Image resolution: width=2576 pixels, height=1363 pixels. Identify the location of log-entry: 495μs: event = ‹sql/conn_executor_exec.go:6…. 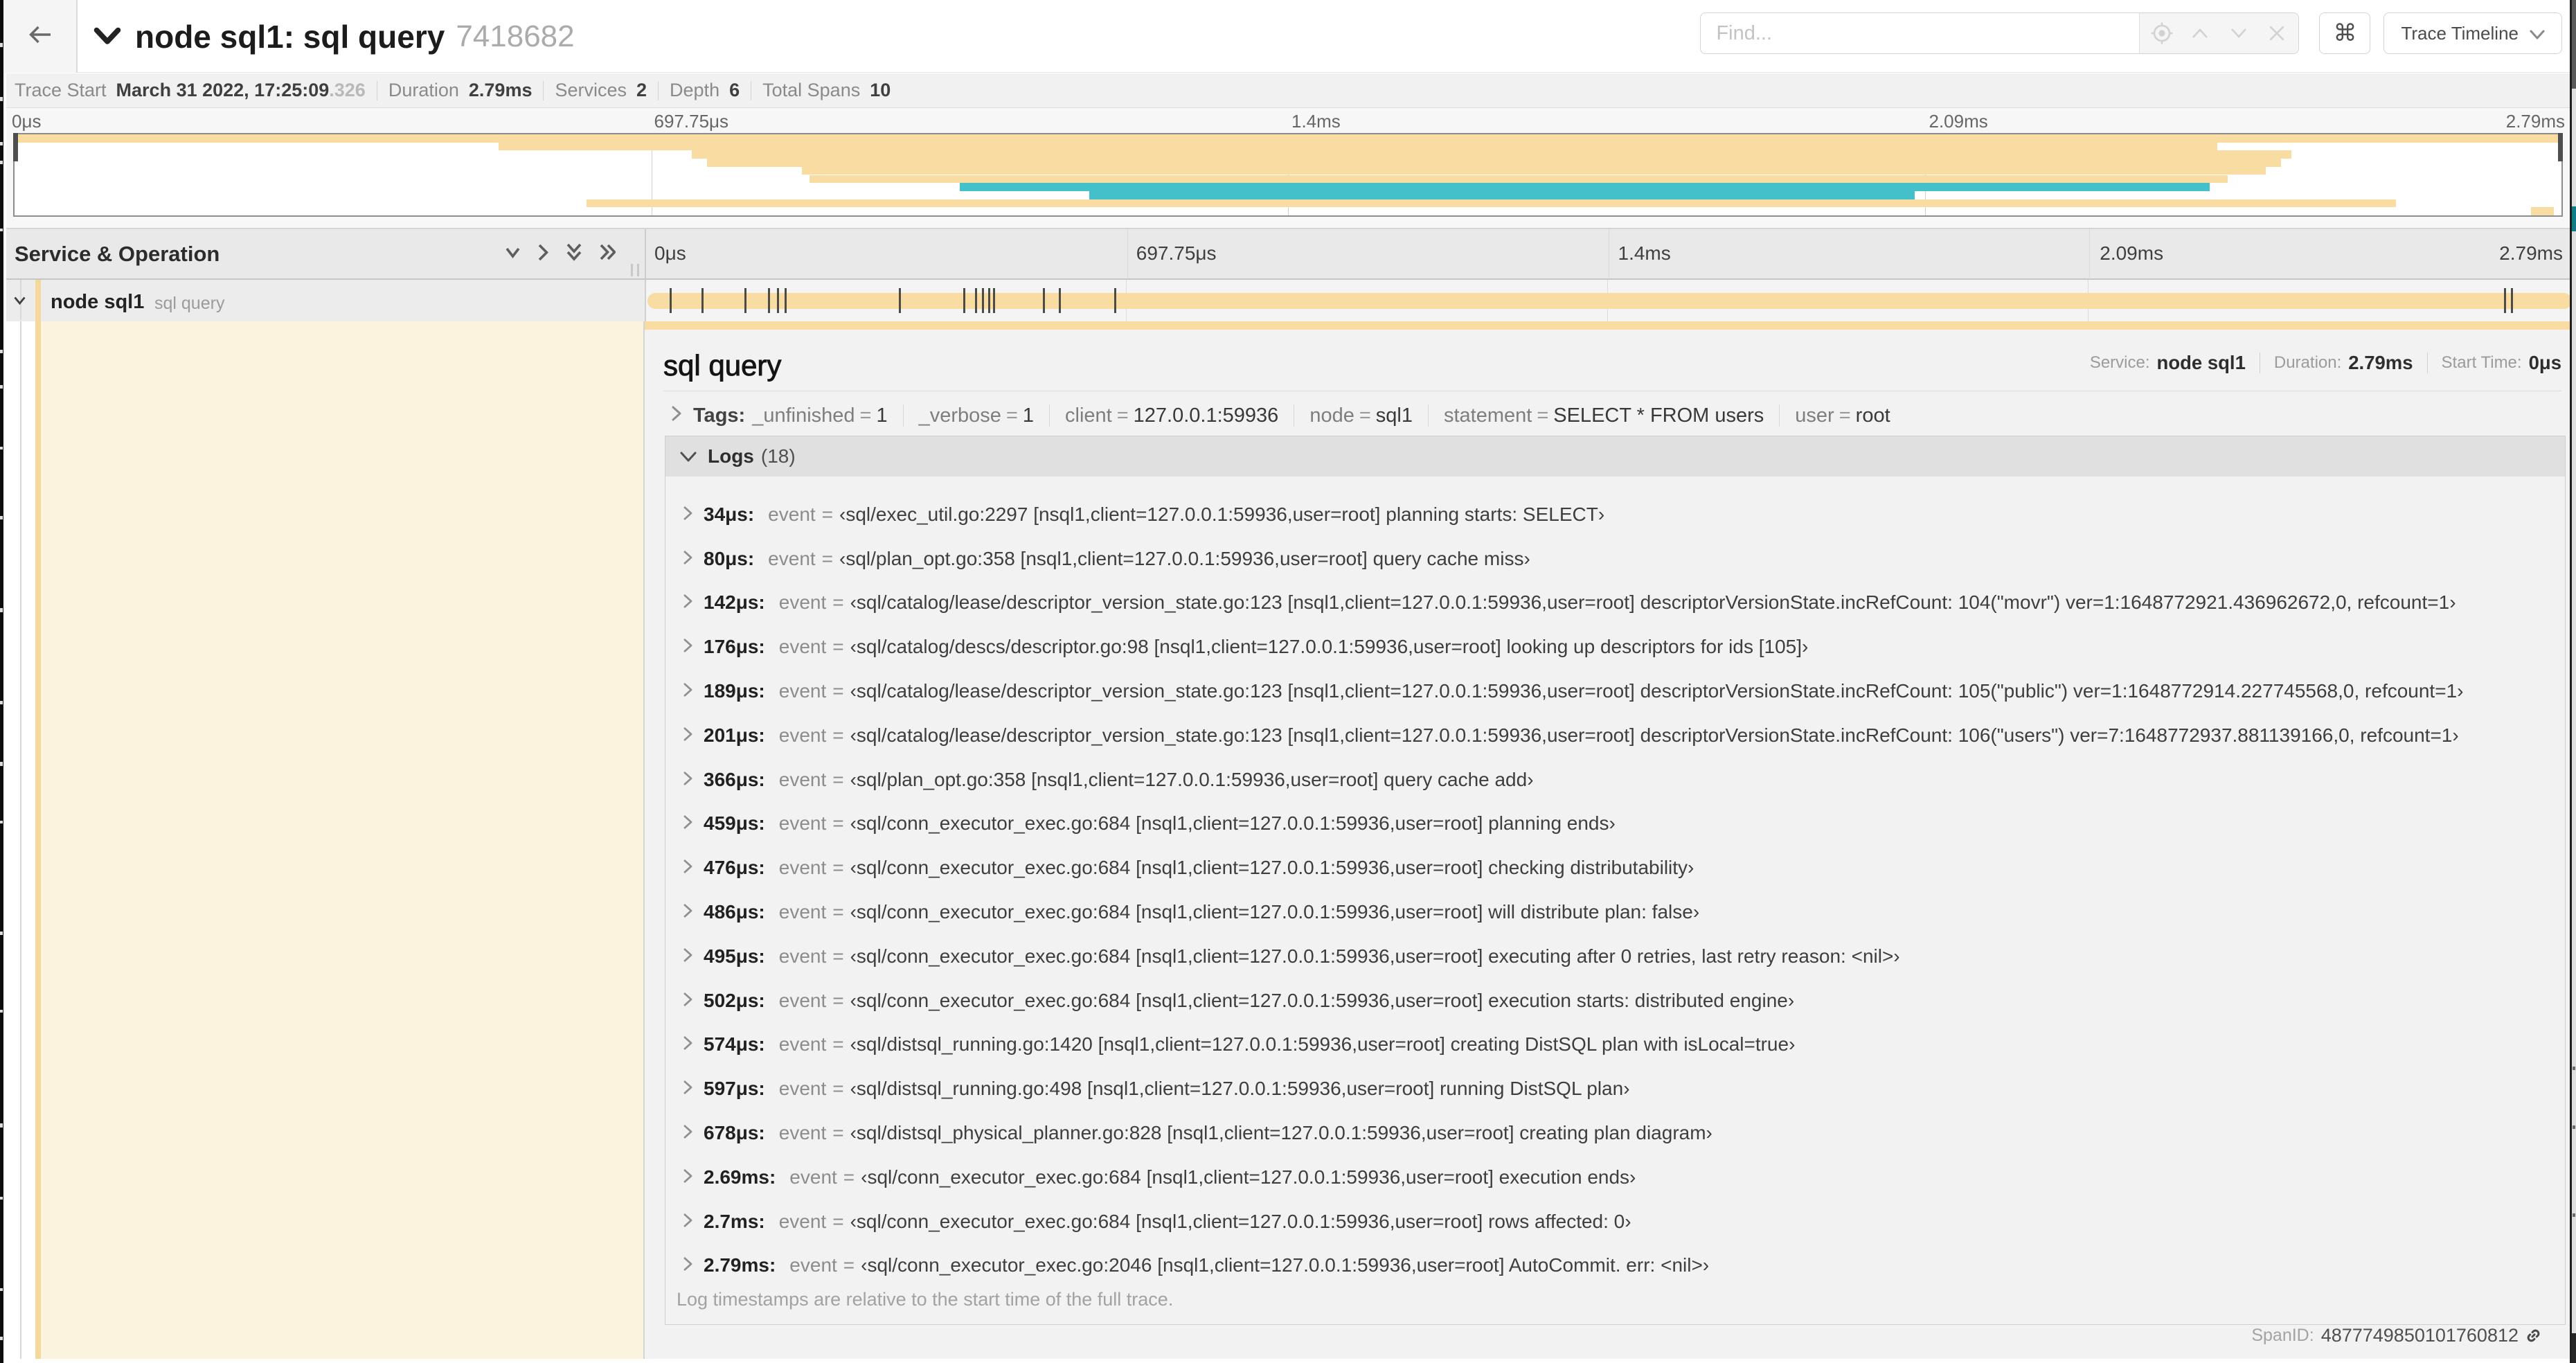
(1615, 957).